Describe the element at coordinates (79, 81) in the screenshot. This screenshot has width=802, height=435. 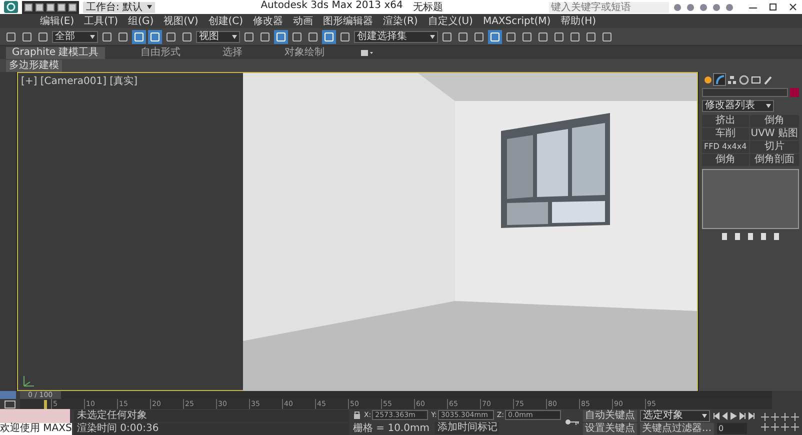
I see `viewport-label: [+] [Camera001] [真实]` at that location.